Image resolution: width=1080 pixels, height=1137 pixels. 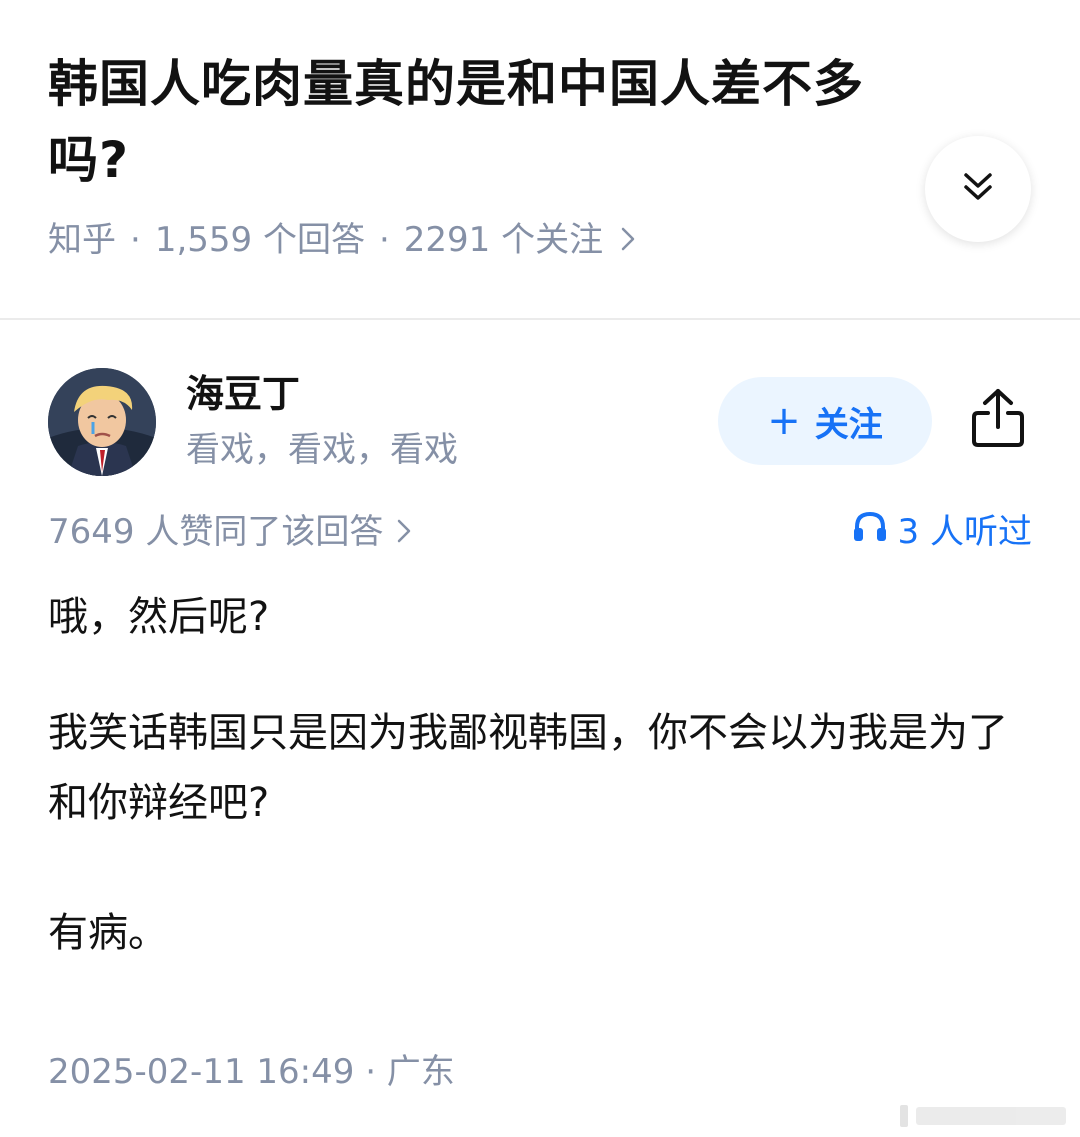 I want to click on headphones-icon, so click(x=875, y=532).